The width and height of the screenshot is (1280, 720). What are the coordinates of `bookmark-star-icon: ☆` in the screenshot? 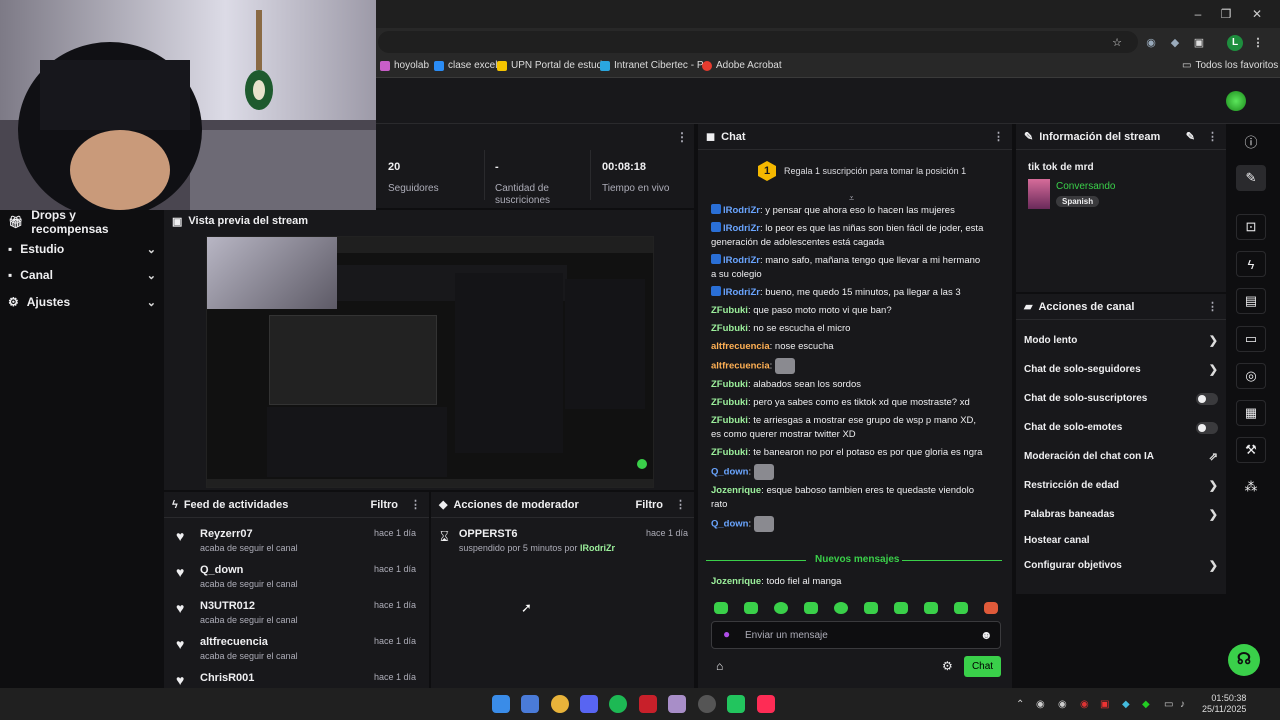 It's located at (1117, 43).